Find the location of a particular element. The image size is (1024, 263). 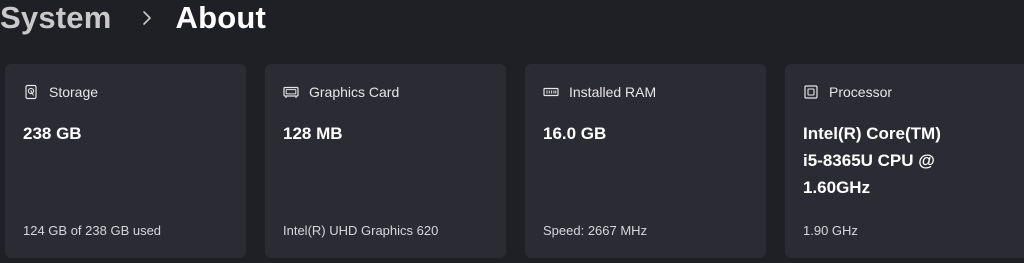

processor-title: Processor is located at coordinates (861, 92).